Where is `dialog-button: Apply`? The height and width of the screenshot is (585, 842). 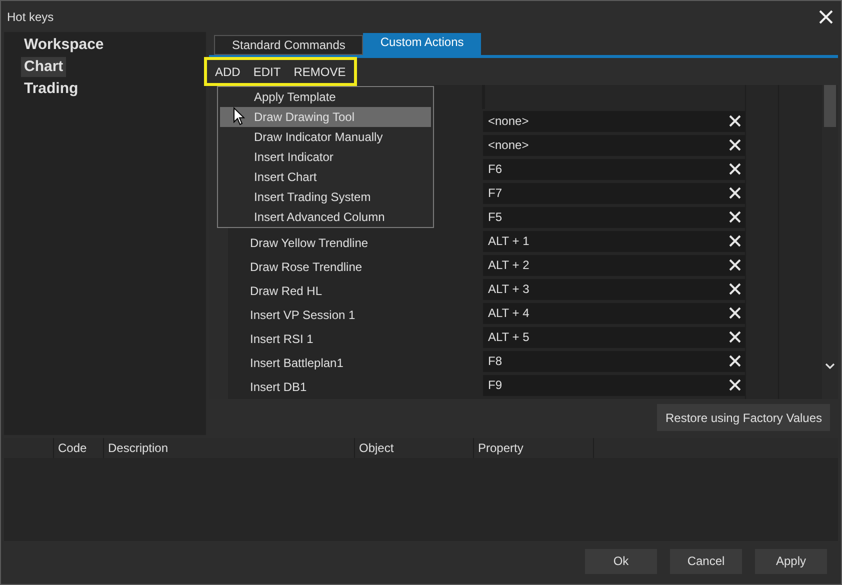 dialog-button: Apply is located at coordinates (791, 561).